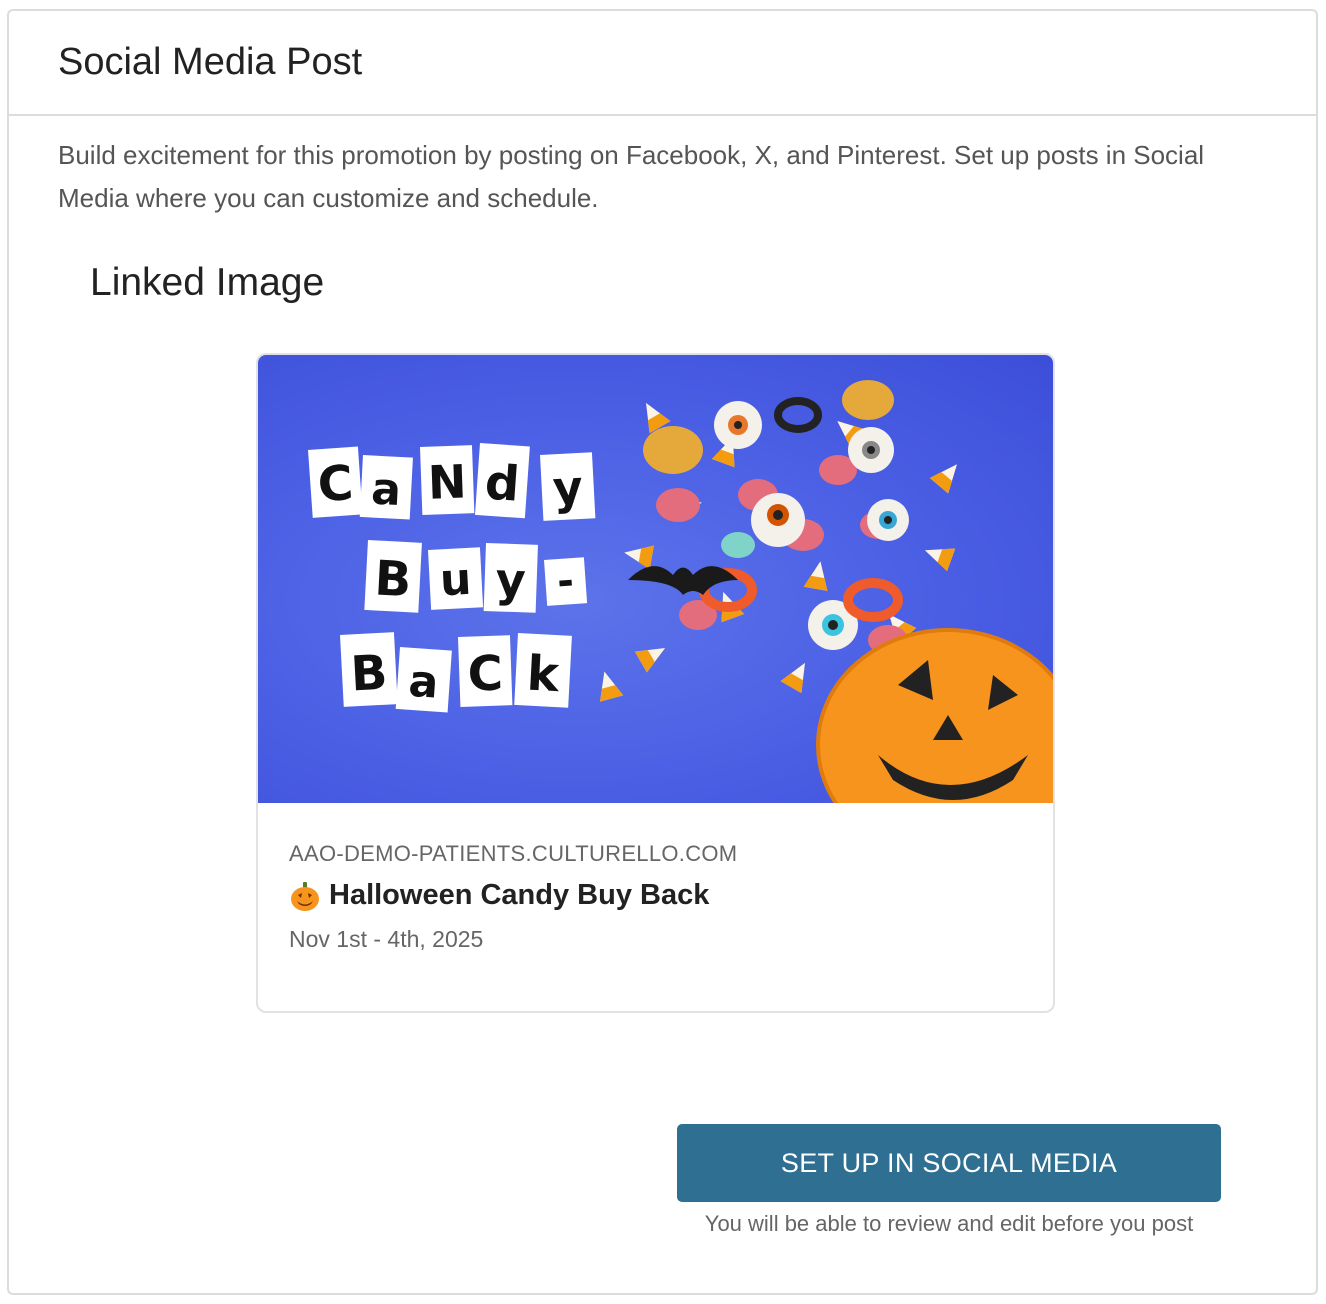 The image size is (1326, 1304). Describe the element at coordinates (513, 853) in the screenshot. I see `link-domain: AAO-DEMO-PATIENTS.CULTURELLO.COM` at that location.